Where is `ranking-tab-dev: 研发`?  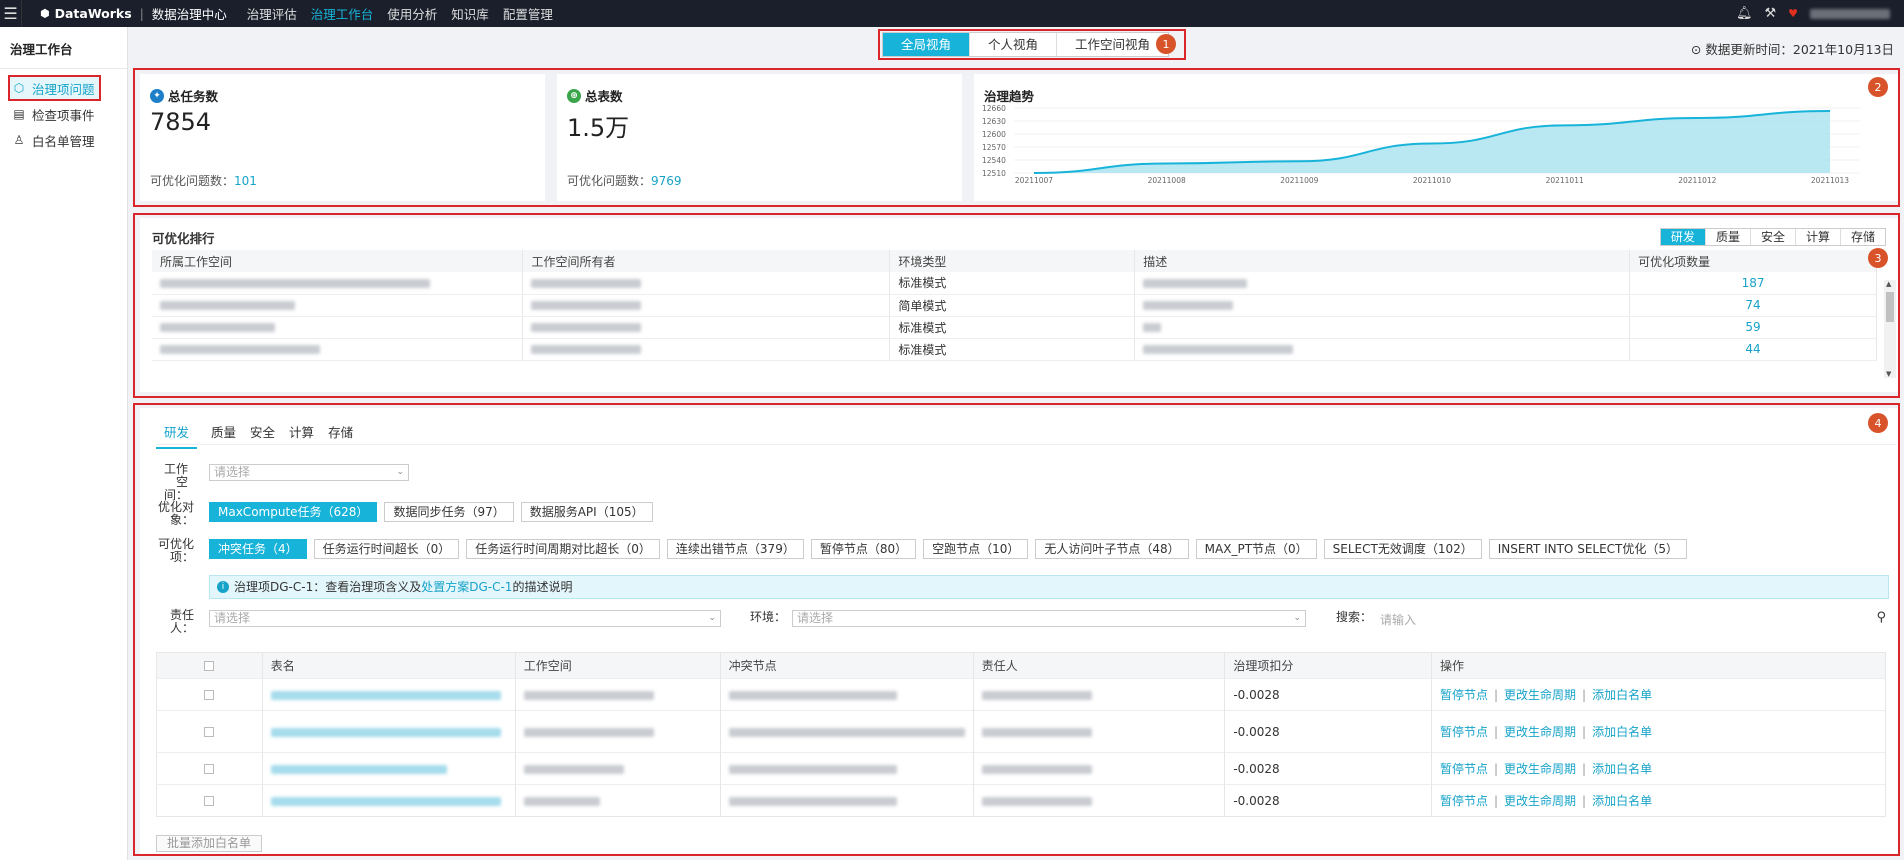
ranking-tab-dev: 研发 is located at coordinates (1683, 237).